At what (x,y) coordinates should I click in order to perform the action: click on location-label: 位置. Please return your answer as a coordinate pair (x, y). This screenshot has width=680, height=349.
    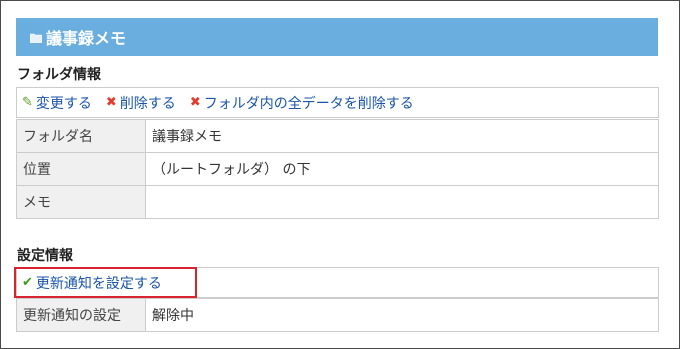
    Looking at the image, I should click on (81, 169).